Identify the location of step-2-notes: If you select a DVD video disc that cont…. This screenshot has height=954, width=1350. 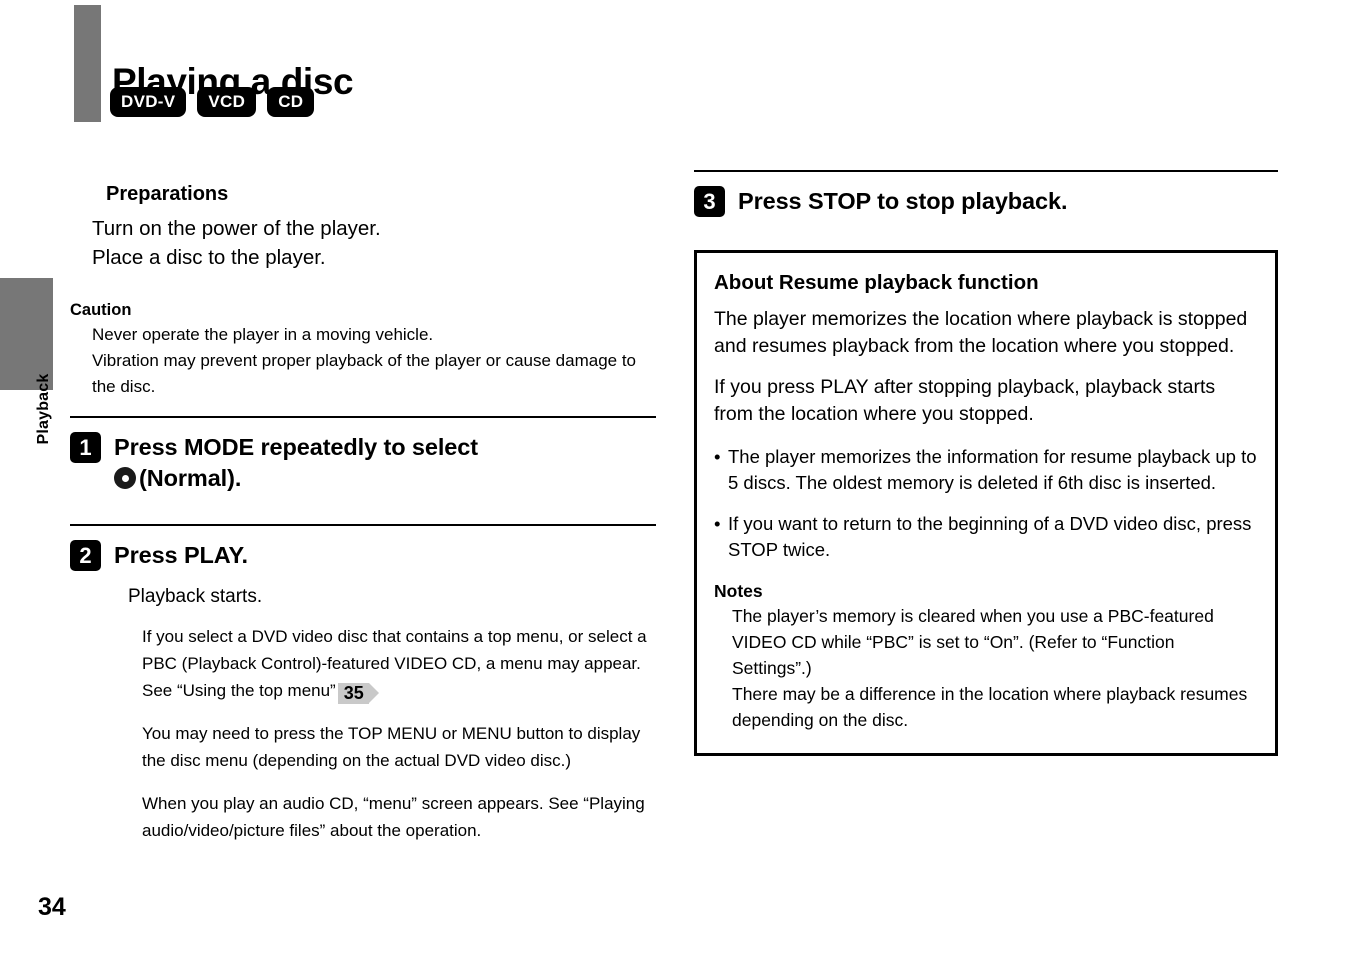
(399, 733).